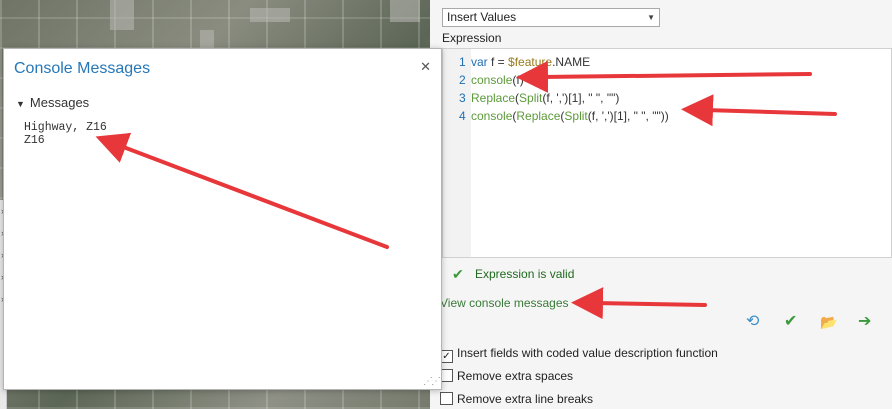  I want to click on arrow-right-icon: ➔, so click(864, 322).